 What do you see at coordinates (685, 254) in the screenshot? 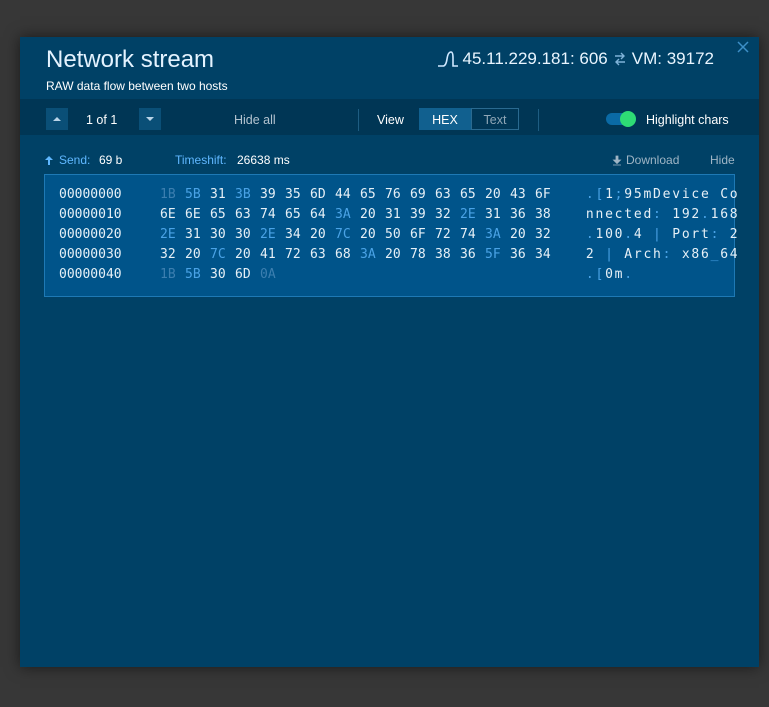
I see `ascii-char: x` at bounding box center [685, 254].